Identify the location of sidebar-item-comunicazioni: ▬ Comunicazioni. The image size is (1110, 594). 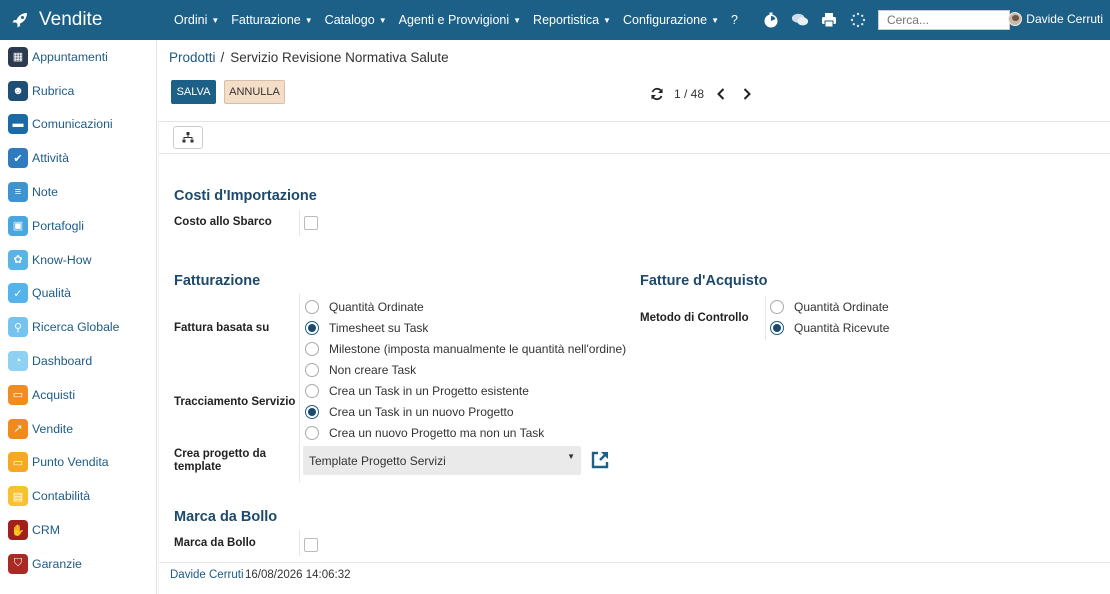
(78, 125).